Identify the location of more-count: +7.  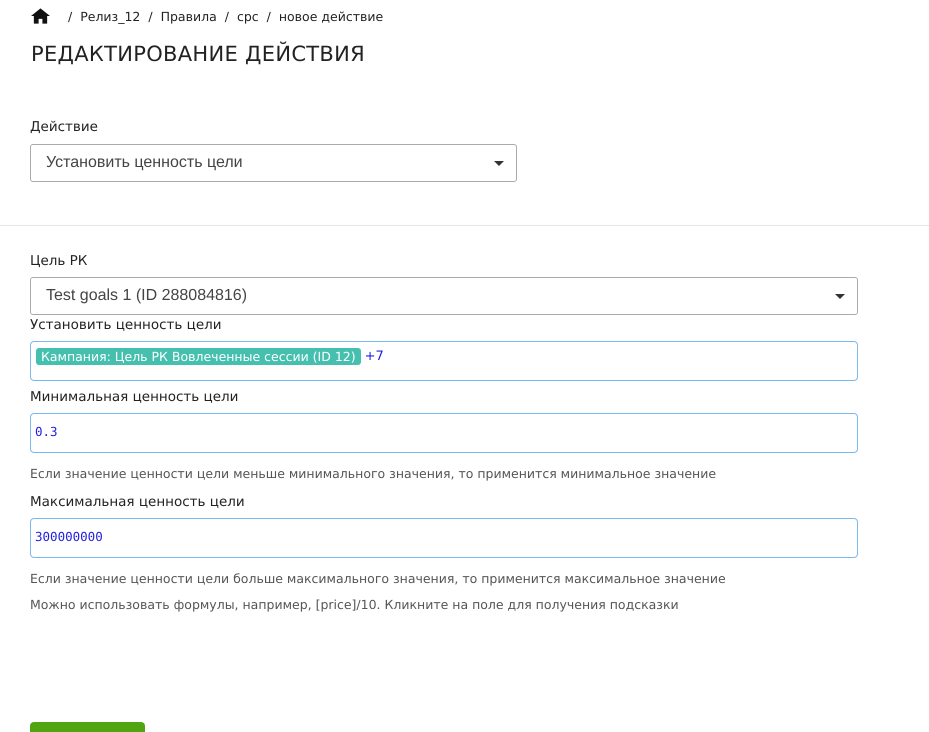
(374, 356).